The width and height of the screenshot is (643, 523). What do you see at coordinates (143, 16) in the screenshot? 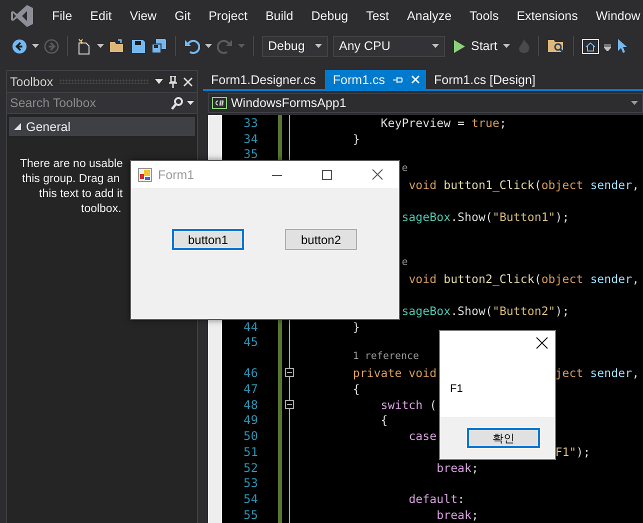
I see `menu-item: View` at bounding box center [143, 16].